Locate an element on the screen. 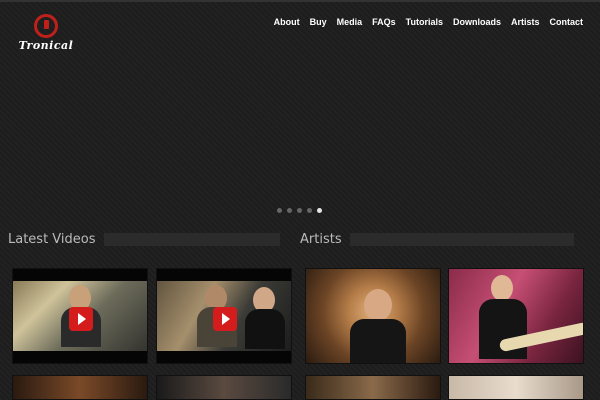 The image size is (600, 400). latest-videos-heading: Latest Videos is located at coordinates (144, 239).